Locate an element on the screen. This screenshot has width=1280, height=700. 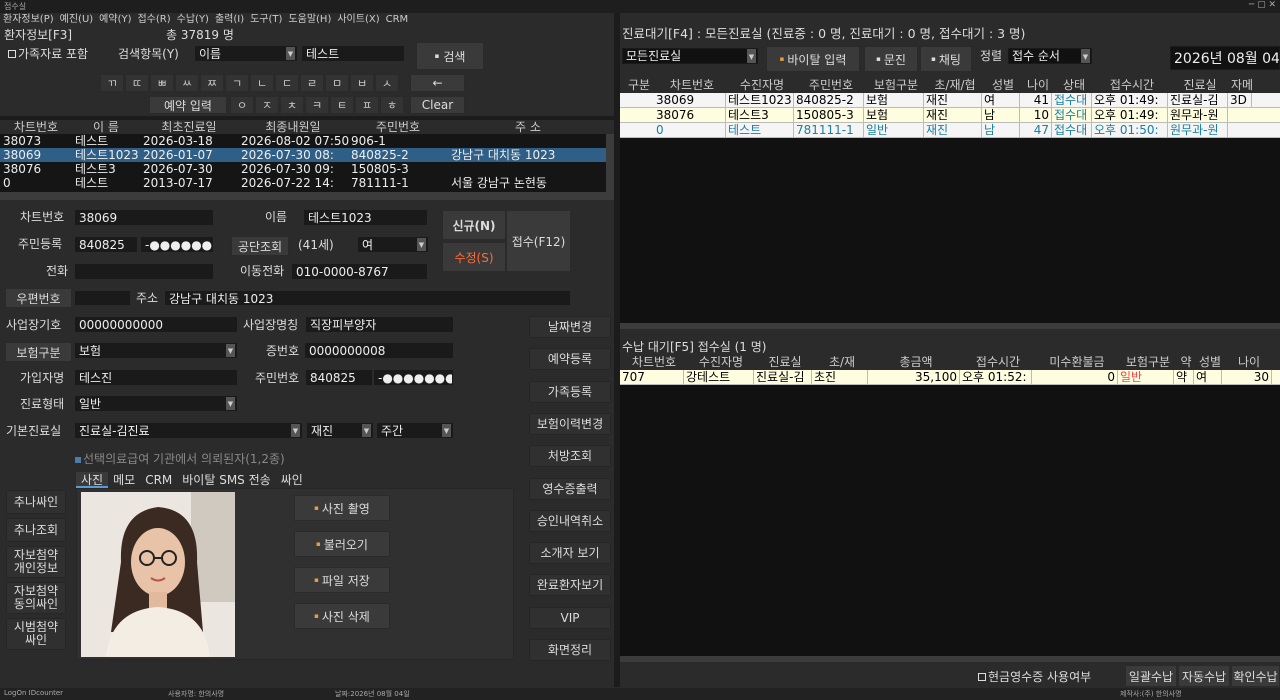
column-header: 초/재 is located at coordinates (842, 362).